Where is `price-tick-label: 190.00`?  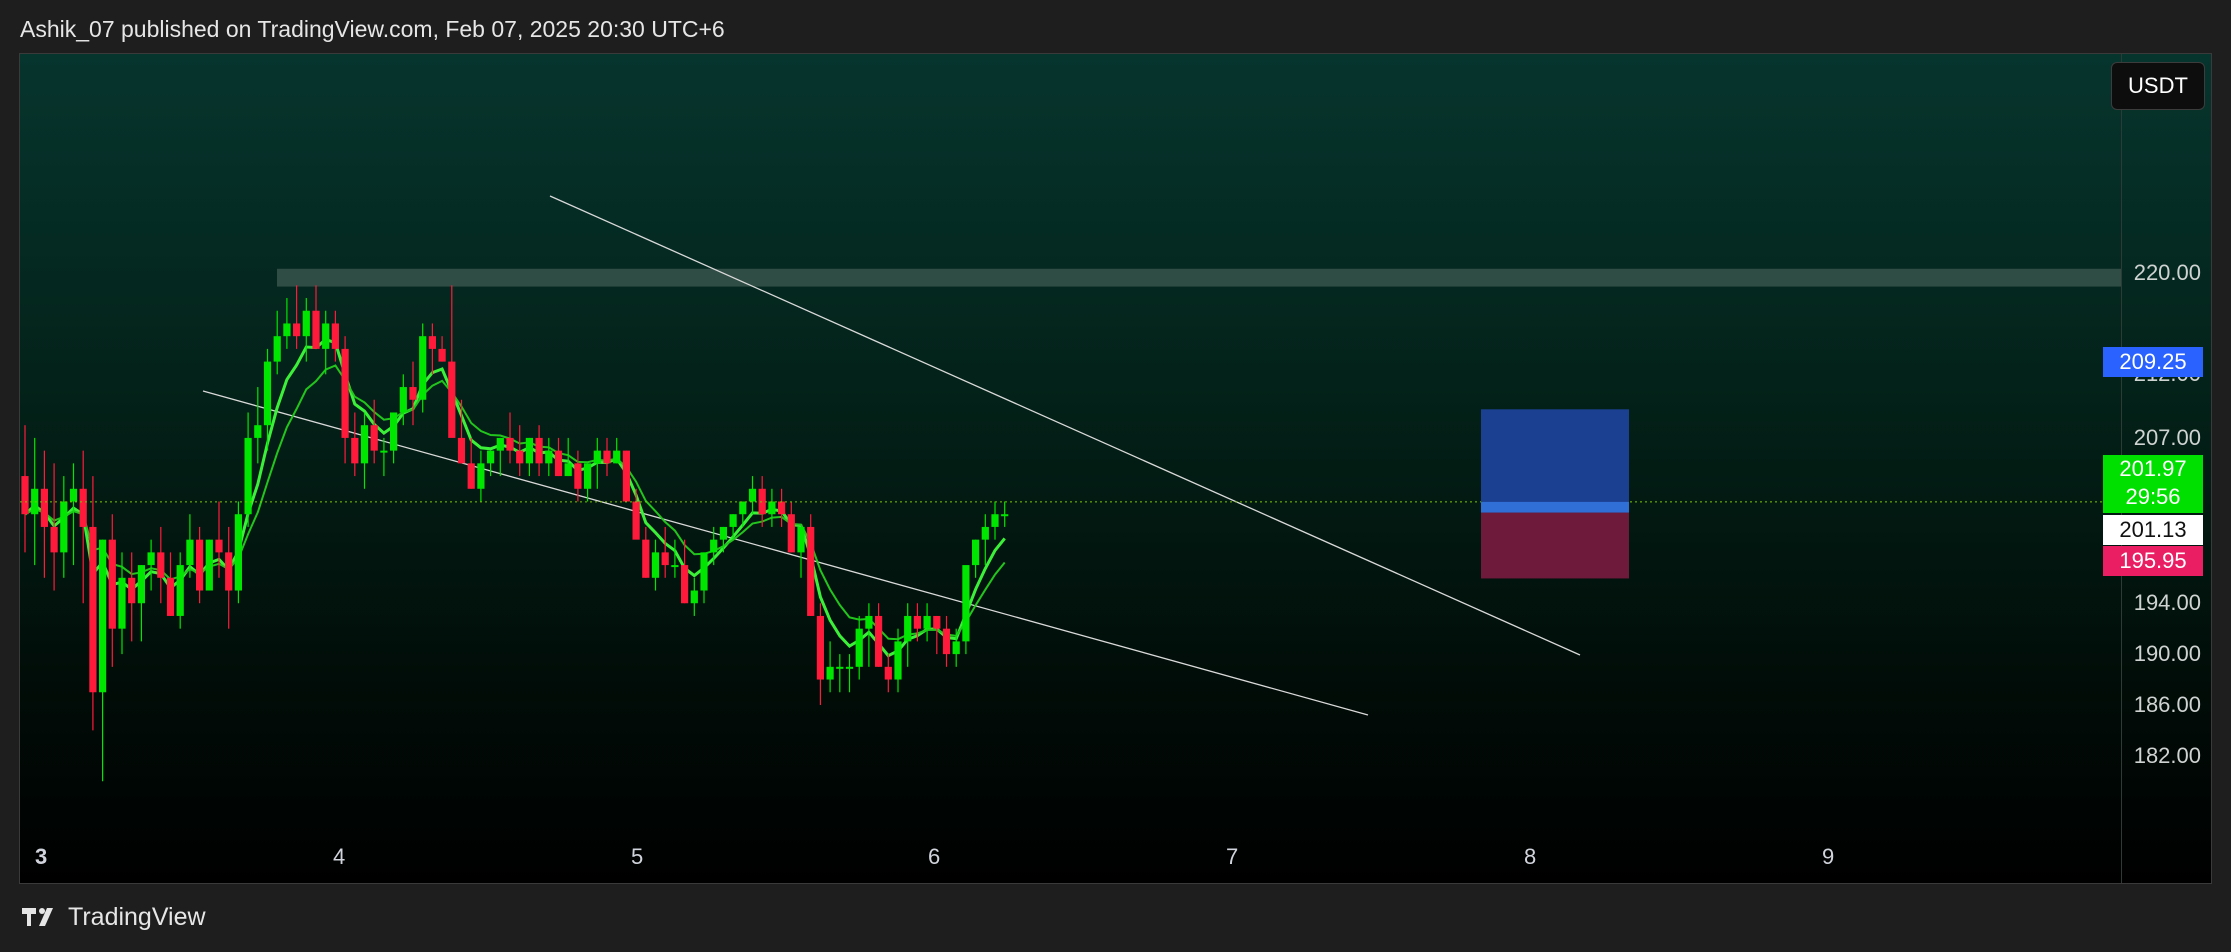 price-tick-label: 190.00 is located at coordinates (2167, 654).